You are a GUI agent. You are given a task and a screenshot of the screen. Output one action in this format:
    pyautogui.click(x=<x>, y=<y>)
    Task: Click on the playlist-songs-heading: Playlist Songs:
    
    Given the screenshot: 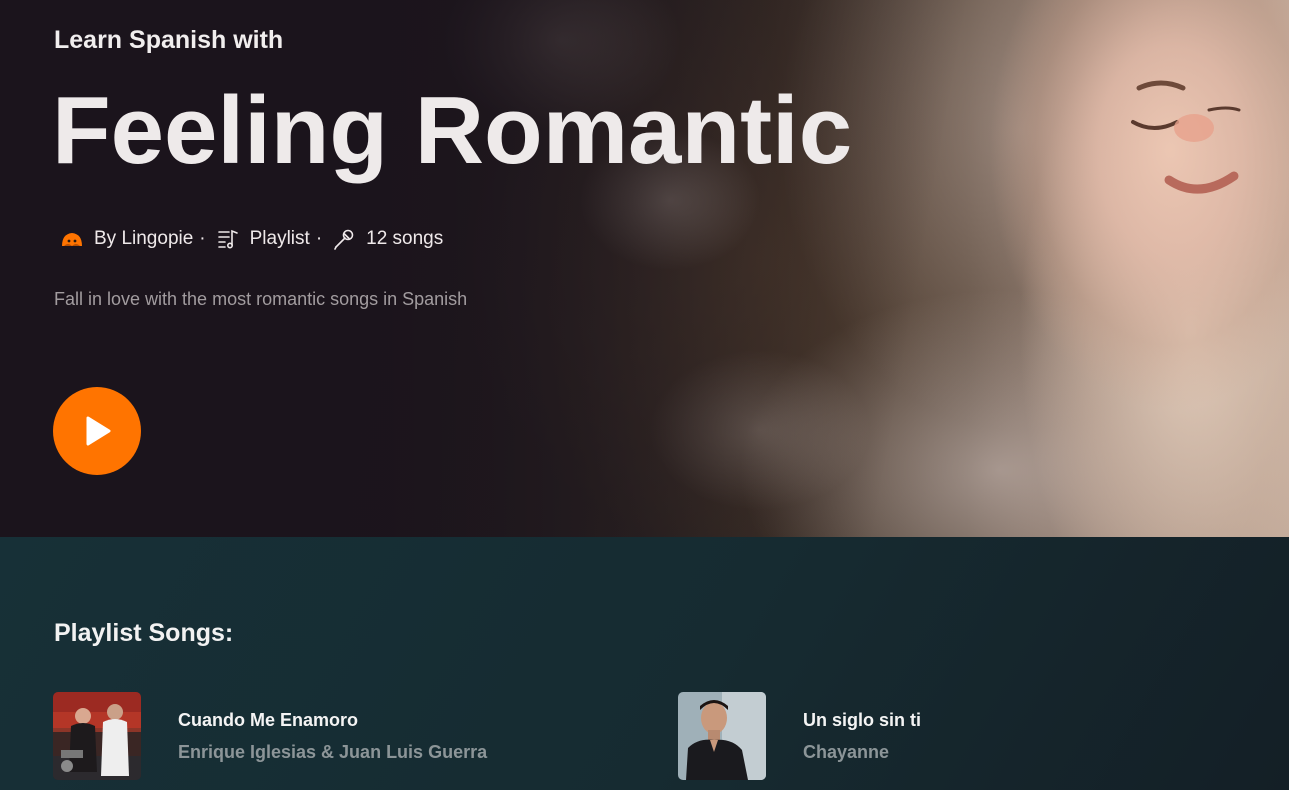 What is the action you would take?
    pyautogui.click(x=144, y=633)
    